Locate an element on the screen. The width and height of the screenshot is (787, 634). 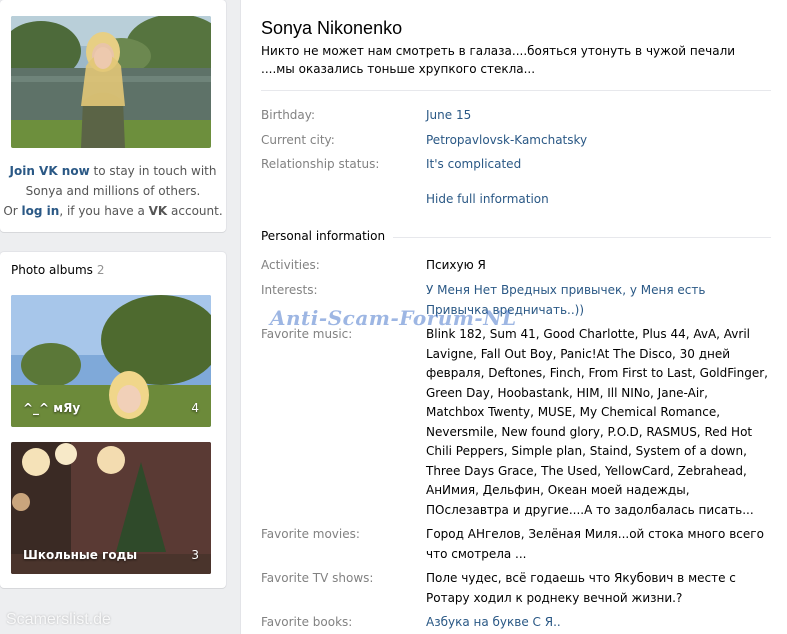
watermark-corner: Scamerslist.de is located at coordinates (58, 619).